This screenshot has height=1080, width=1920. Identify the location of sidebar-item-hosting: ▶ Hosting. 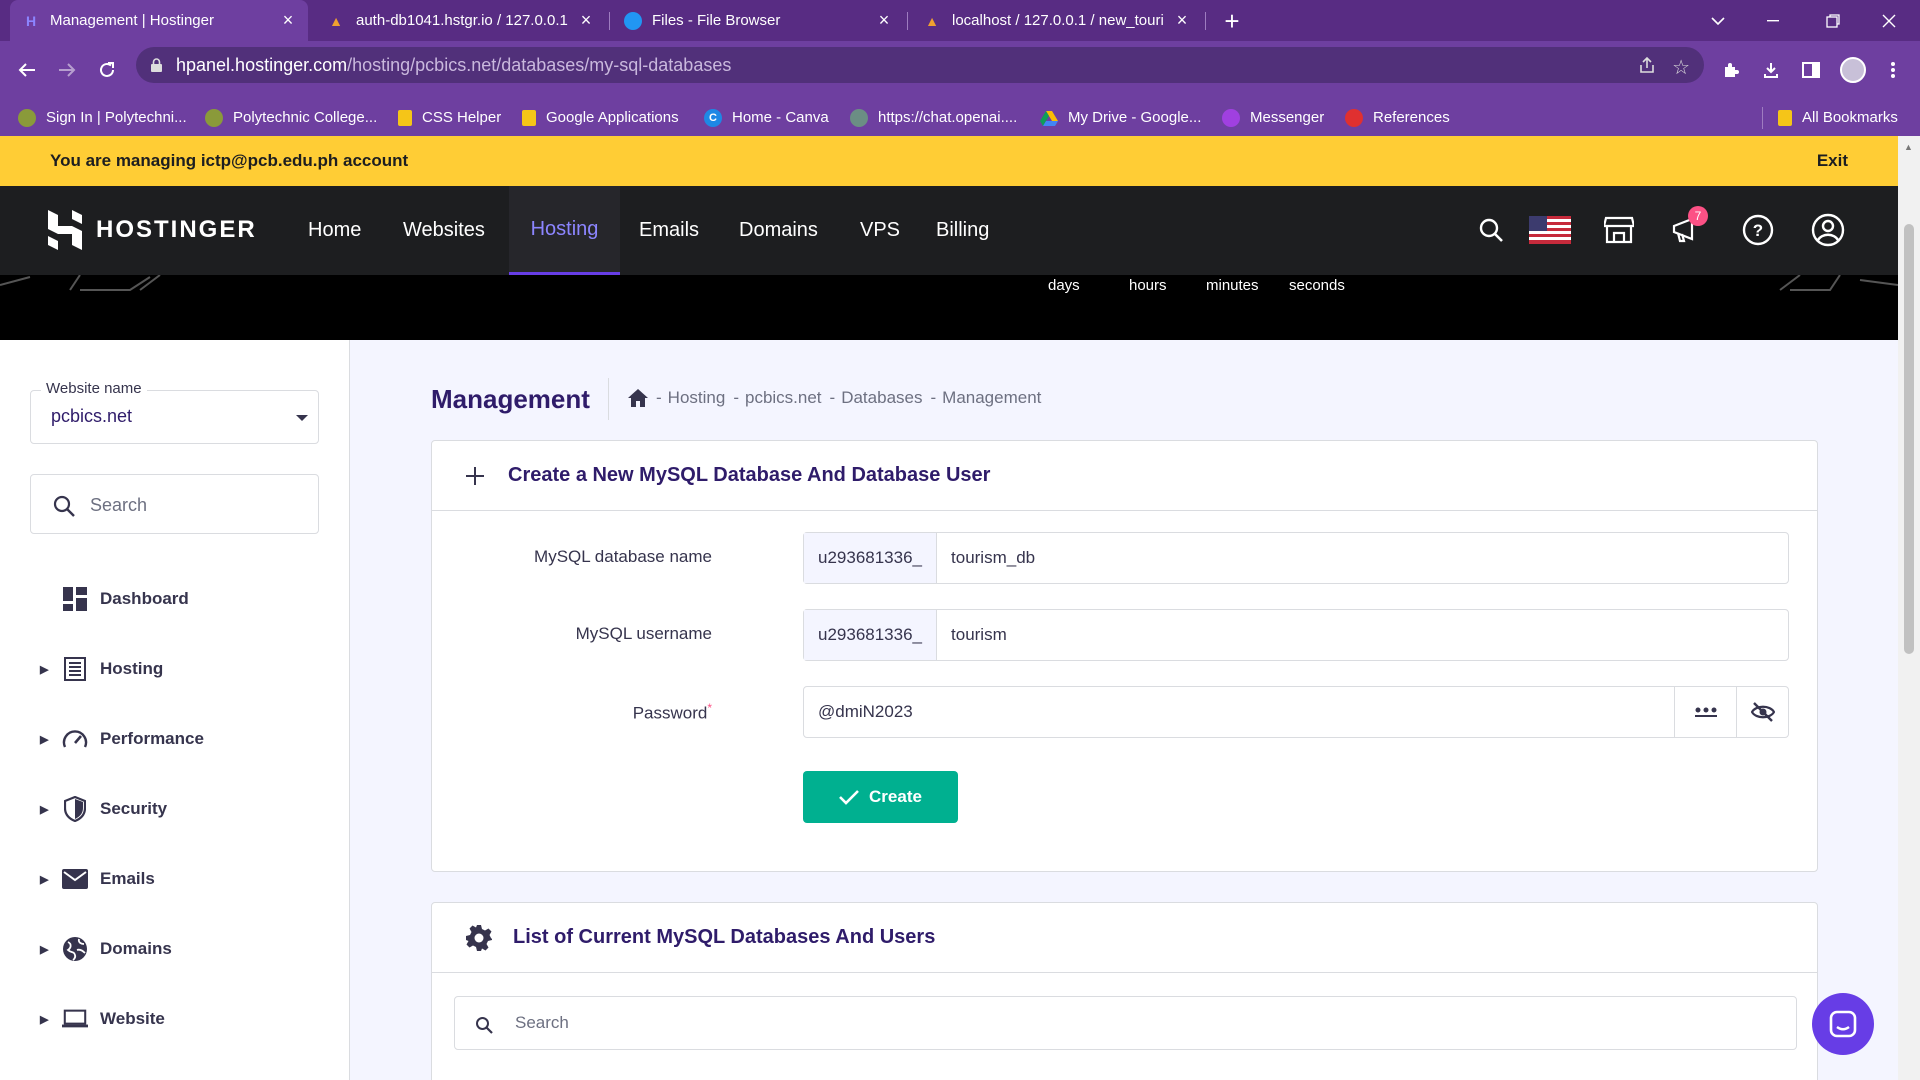
(174, 669).